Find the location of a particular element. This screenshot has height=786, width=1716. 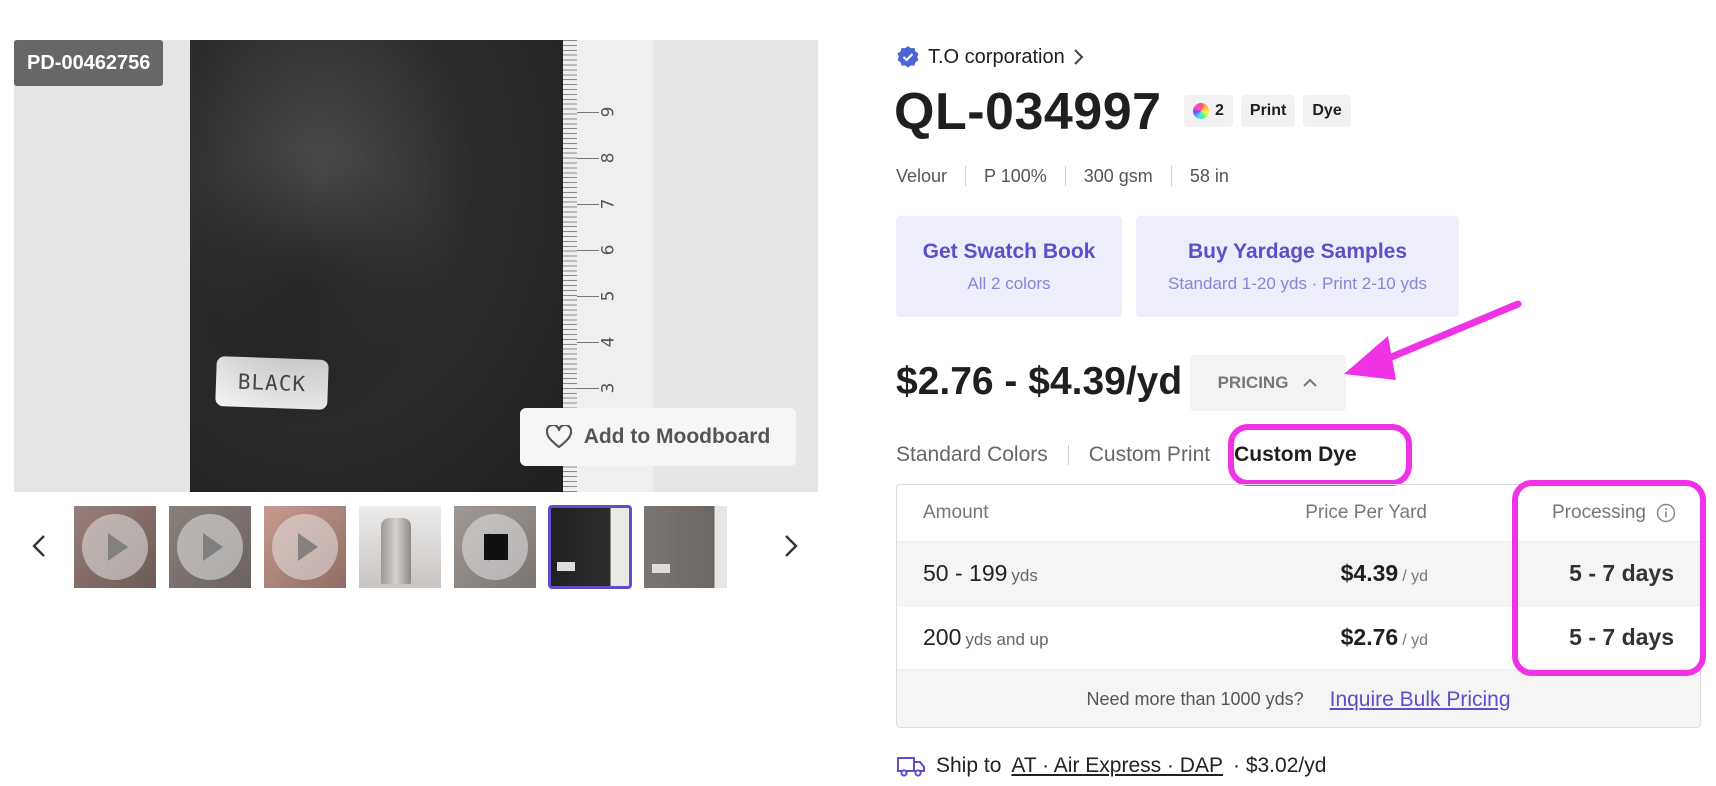

product-chips: 2 Print Dye is located at coordinates (1267, 111).